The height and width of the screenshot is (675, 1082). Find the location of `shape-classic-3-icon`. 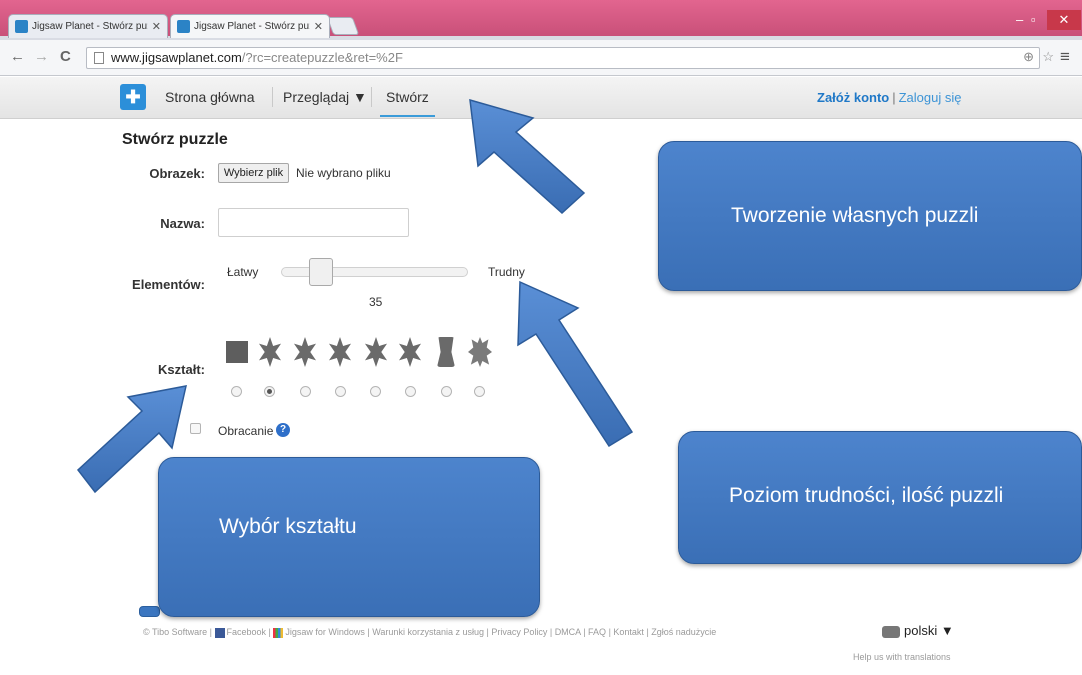

shape-classic-3-icon is located at coordinates (340, 352).